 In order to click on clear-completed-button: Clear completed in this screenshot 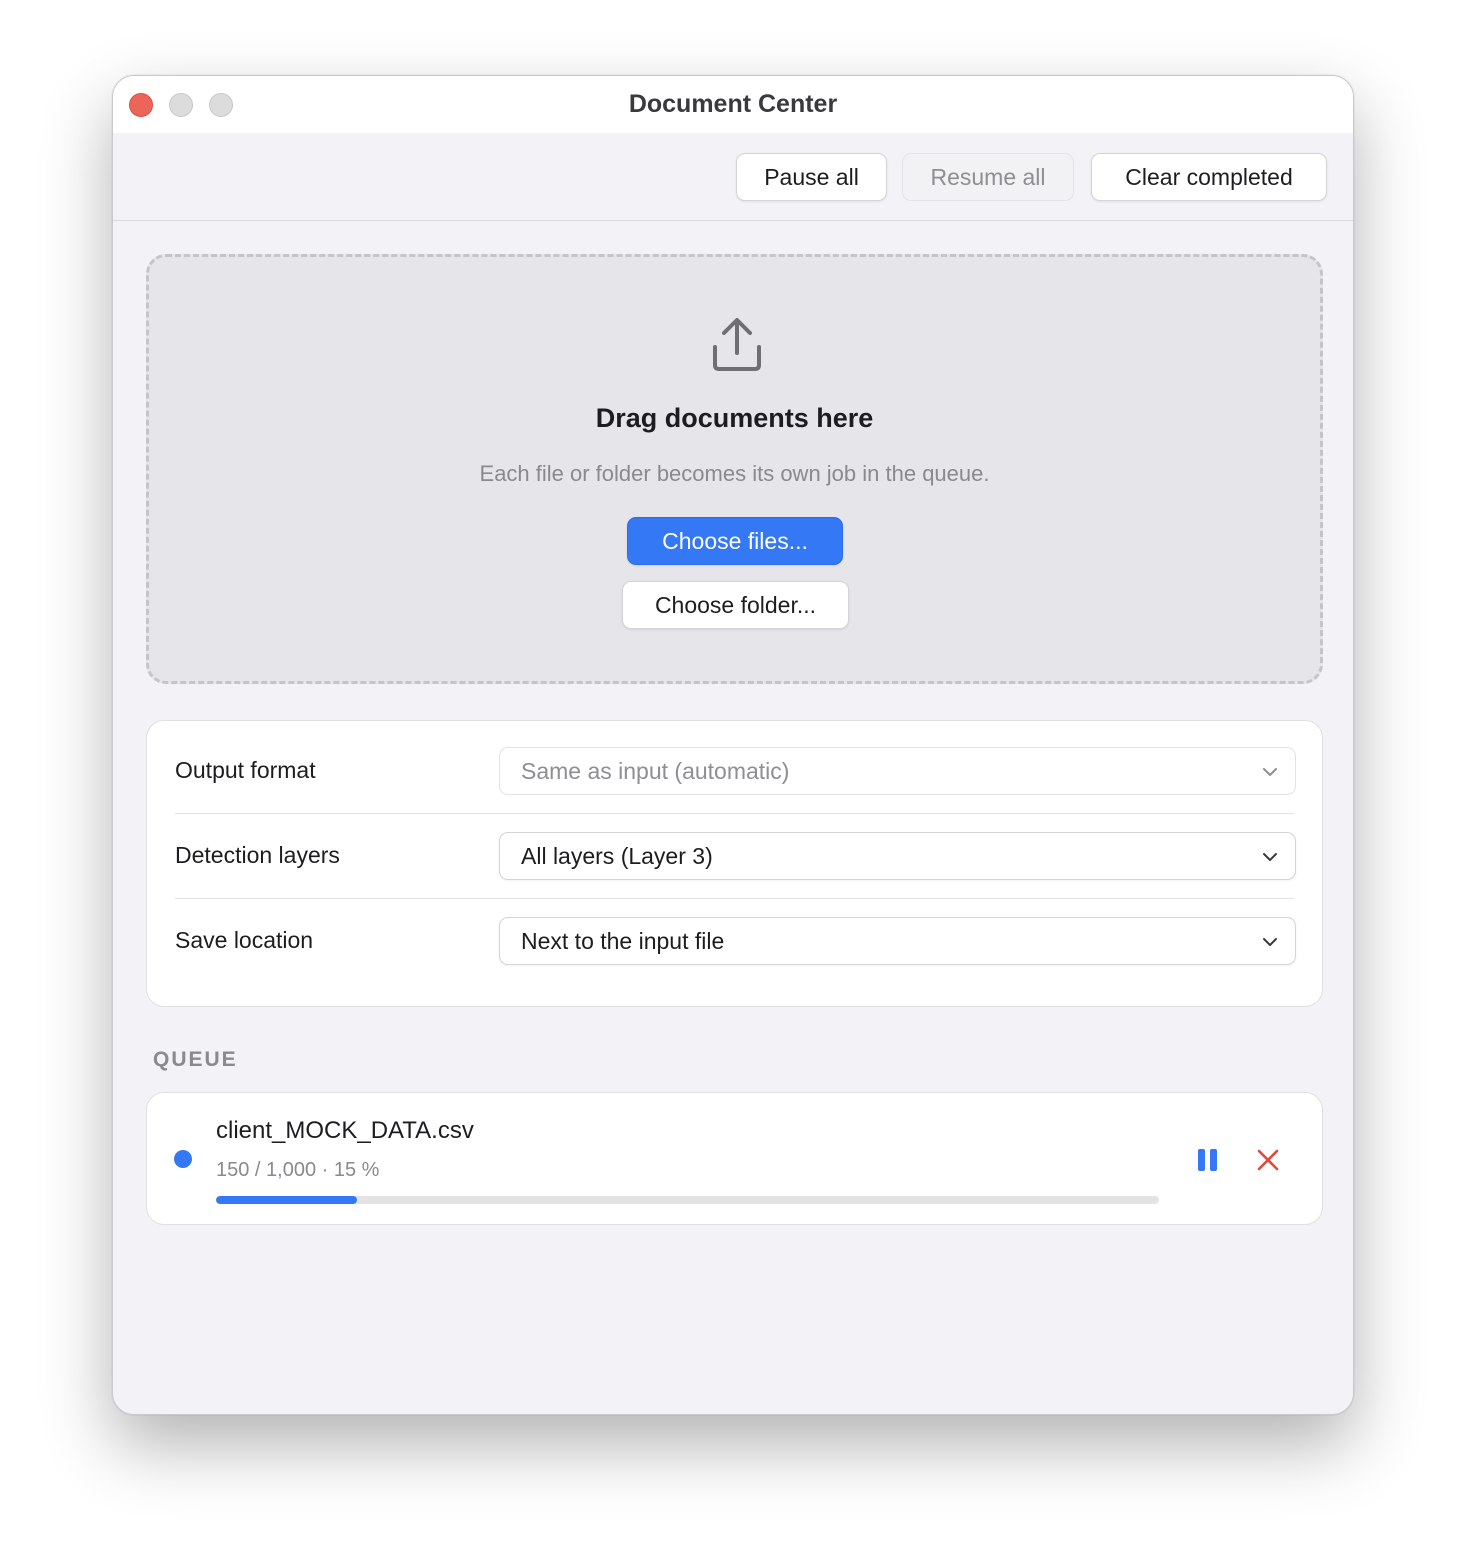, I will do `click(1209, 177)`.